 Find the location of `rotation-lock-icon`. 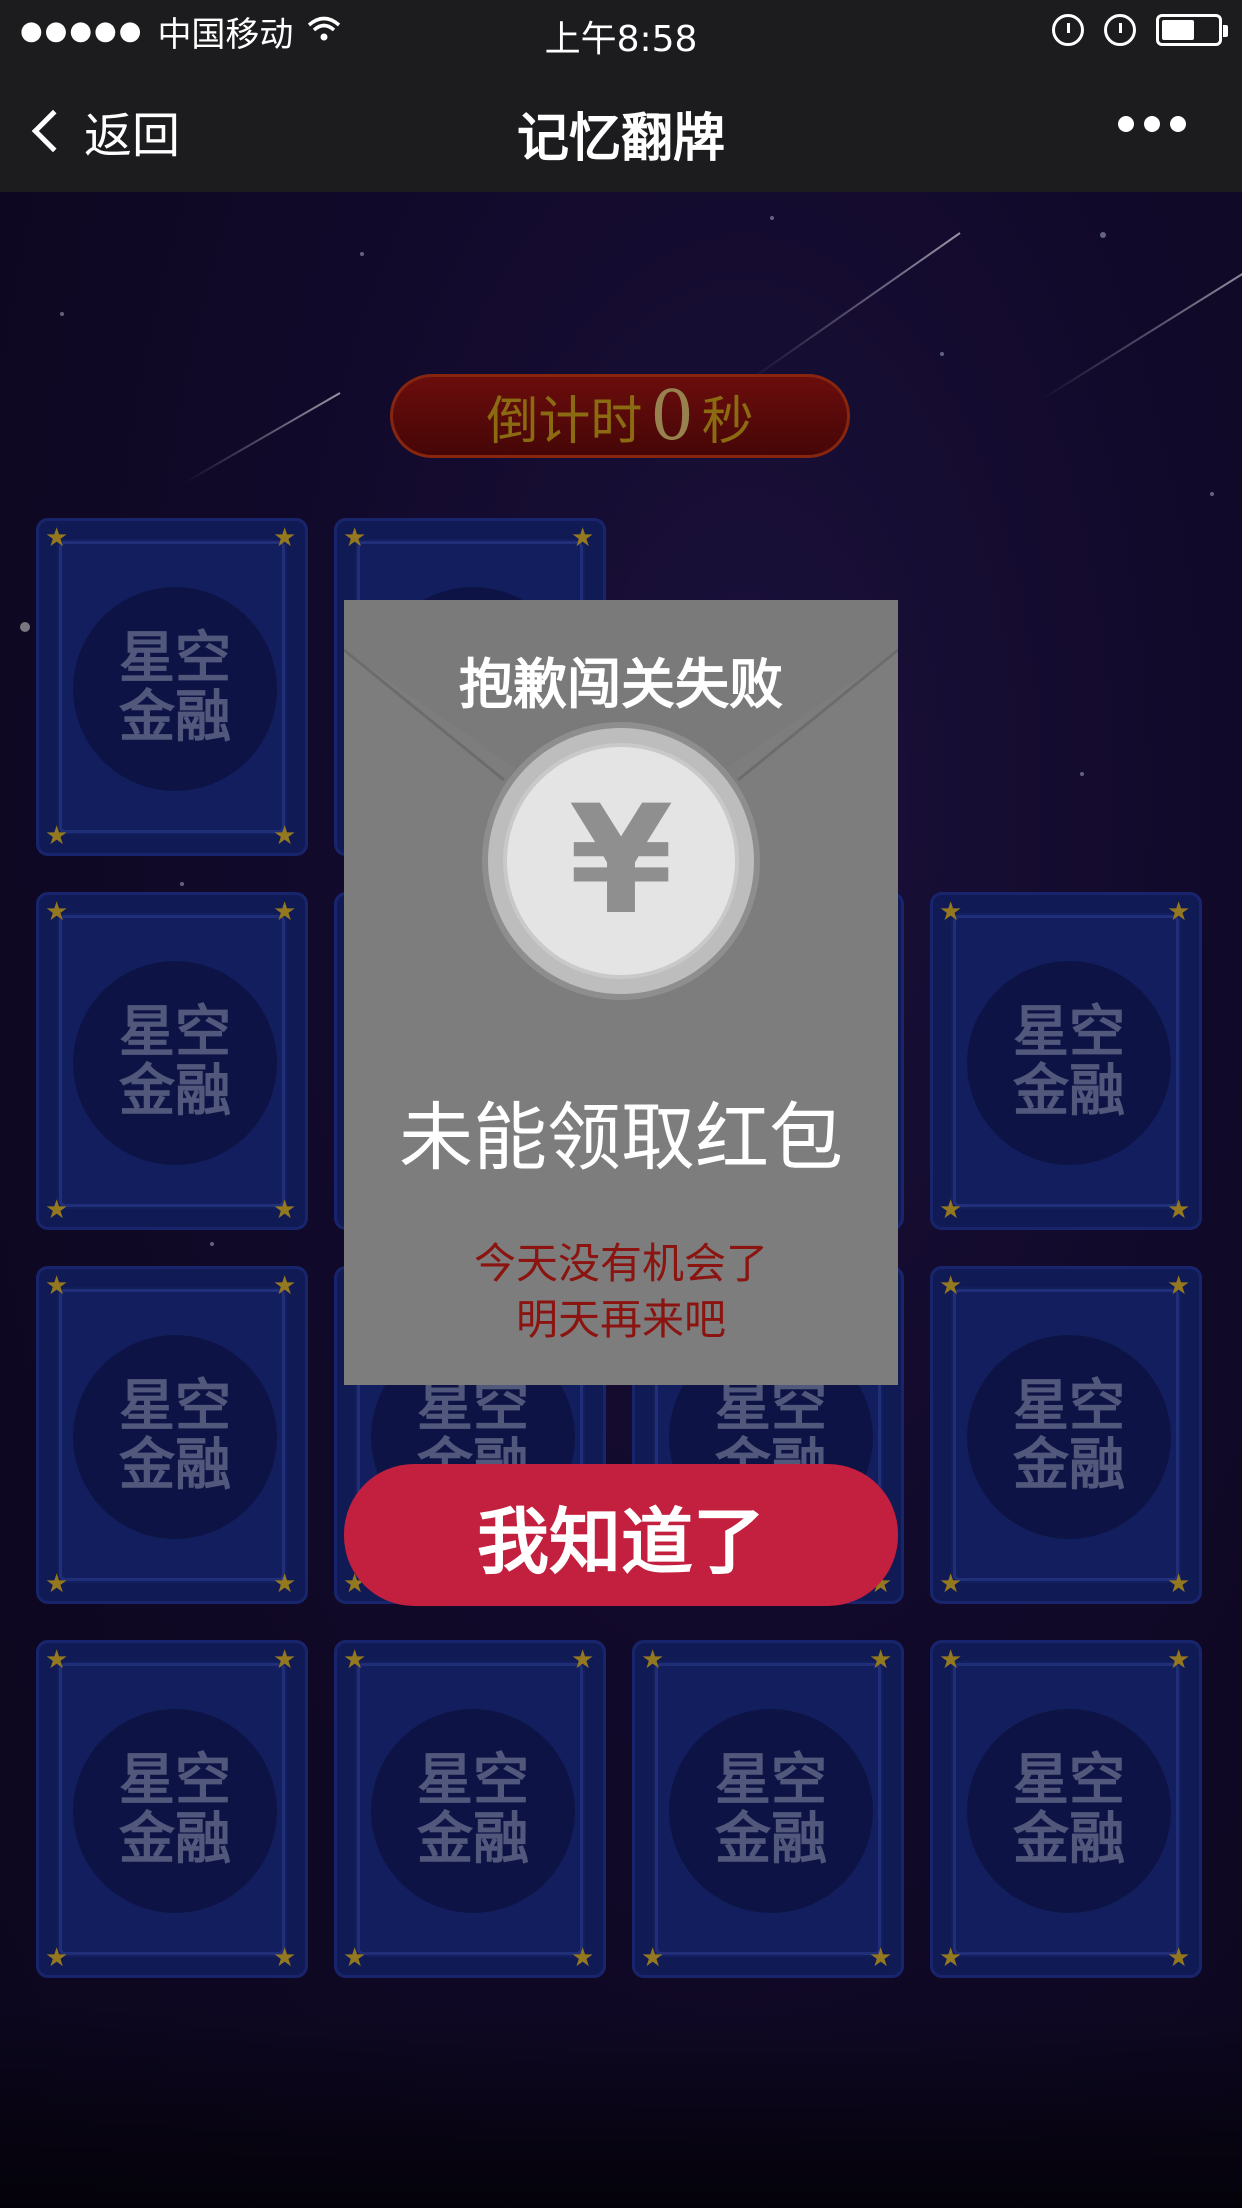

rotation-lock-icon is located at coordinates (1068, 30).